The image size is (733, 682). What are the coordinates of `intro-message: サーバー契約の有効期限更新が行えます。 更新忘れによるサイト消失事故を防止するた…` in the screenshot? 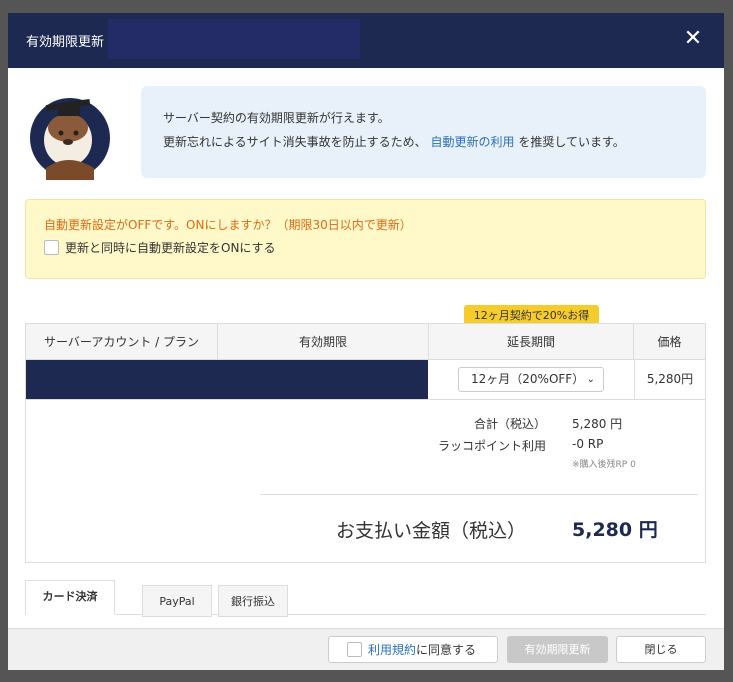 It's located at (423, 132).